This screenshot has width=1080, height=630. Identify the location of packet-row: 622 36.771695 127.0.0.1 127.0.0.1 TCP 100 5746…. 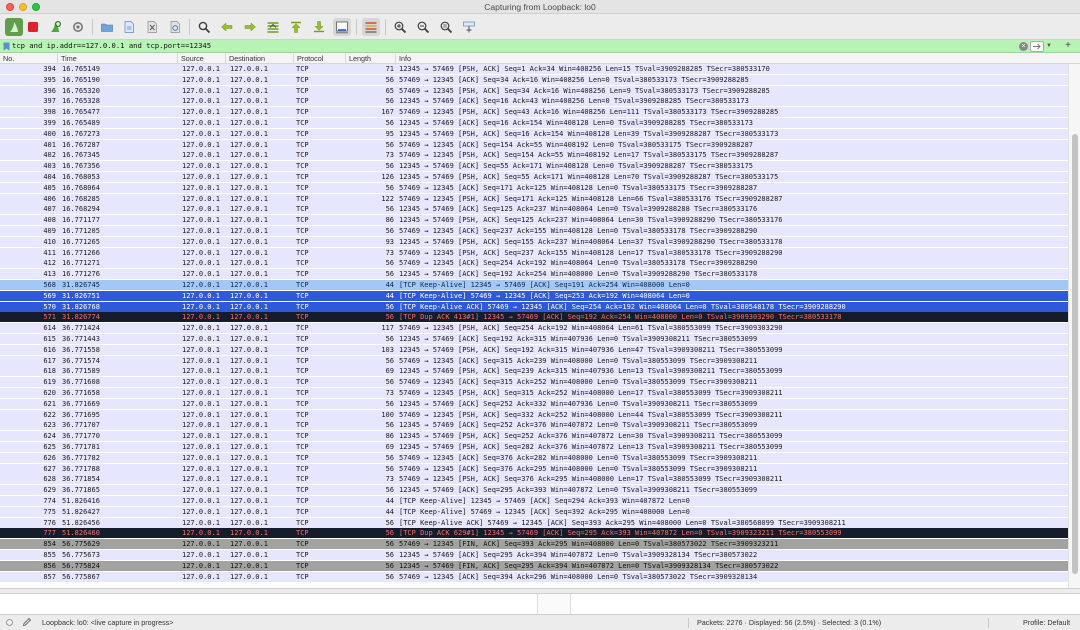
(534, 414).